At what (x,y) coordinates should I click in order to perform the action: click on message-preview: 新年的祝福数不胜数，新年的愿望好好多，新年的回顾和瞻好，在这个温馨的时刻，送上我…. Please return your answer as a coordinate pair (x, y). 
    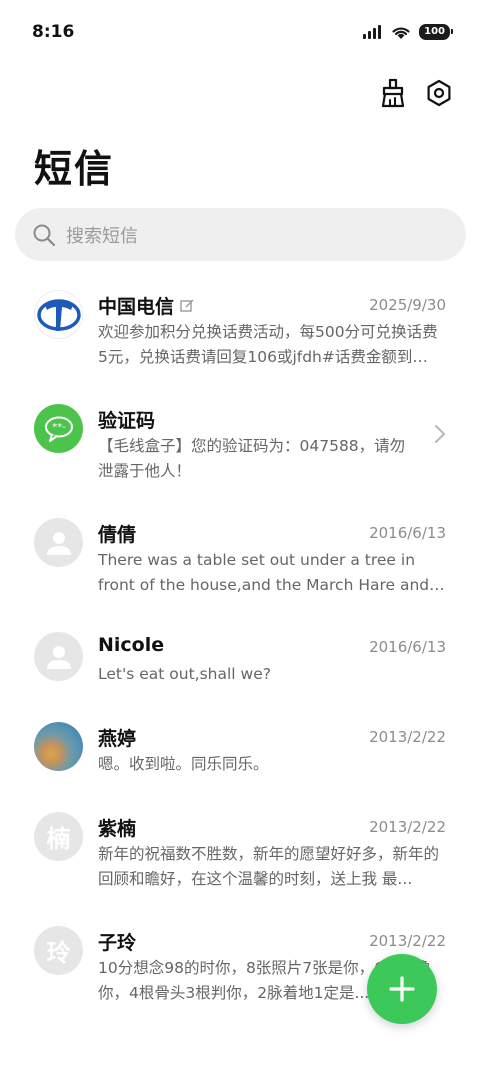
    Looking at the image, I should click on (269, 866).